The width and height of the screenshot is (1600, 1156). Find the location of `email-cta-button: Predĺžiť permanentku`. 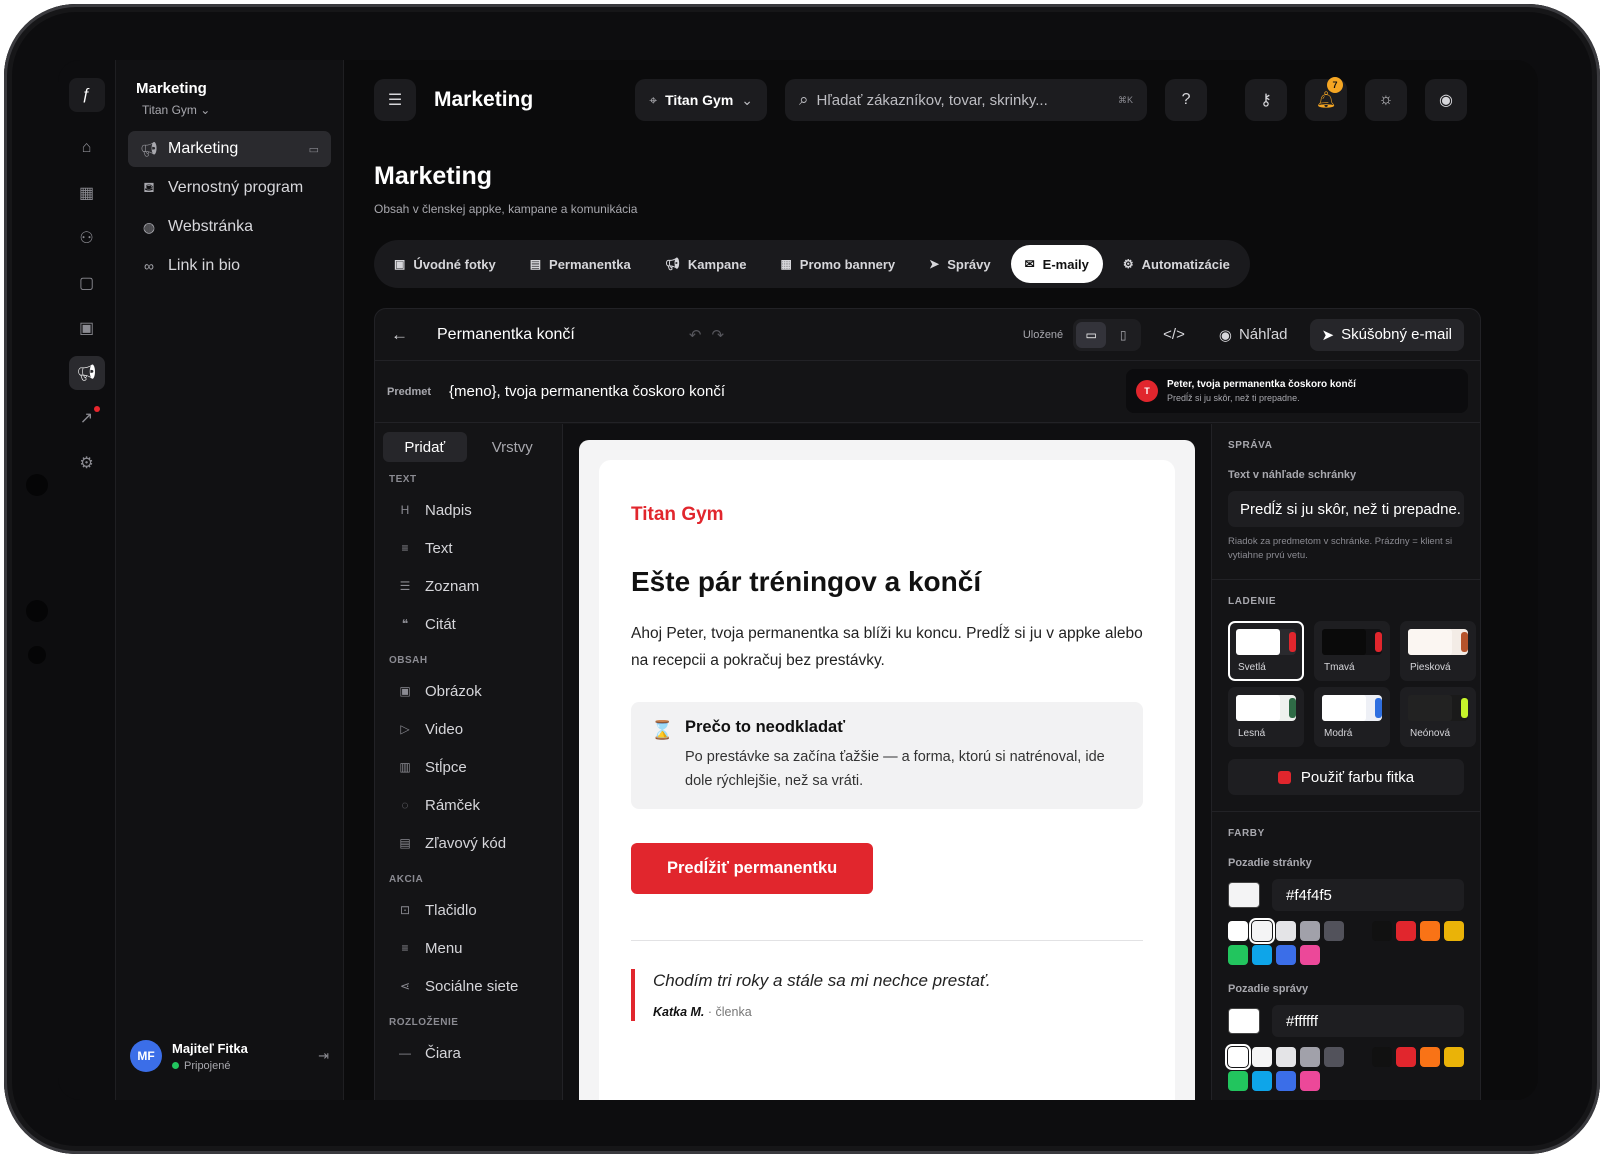

email-cta-button: Predĺžiť permanentku is located at coordinates (752, 868).